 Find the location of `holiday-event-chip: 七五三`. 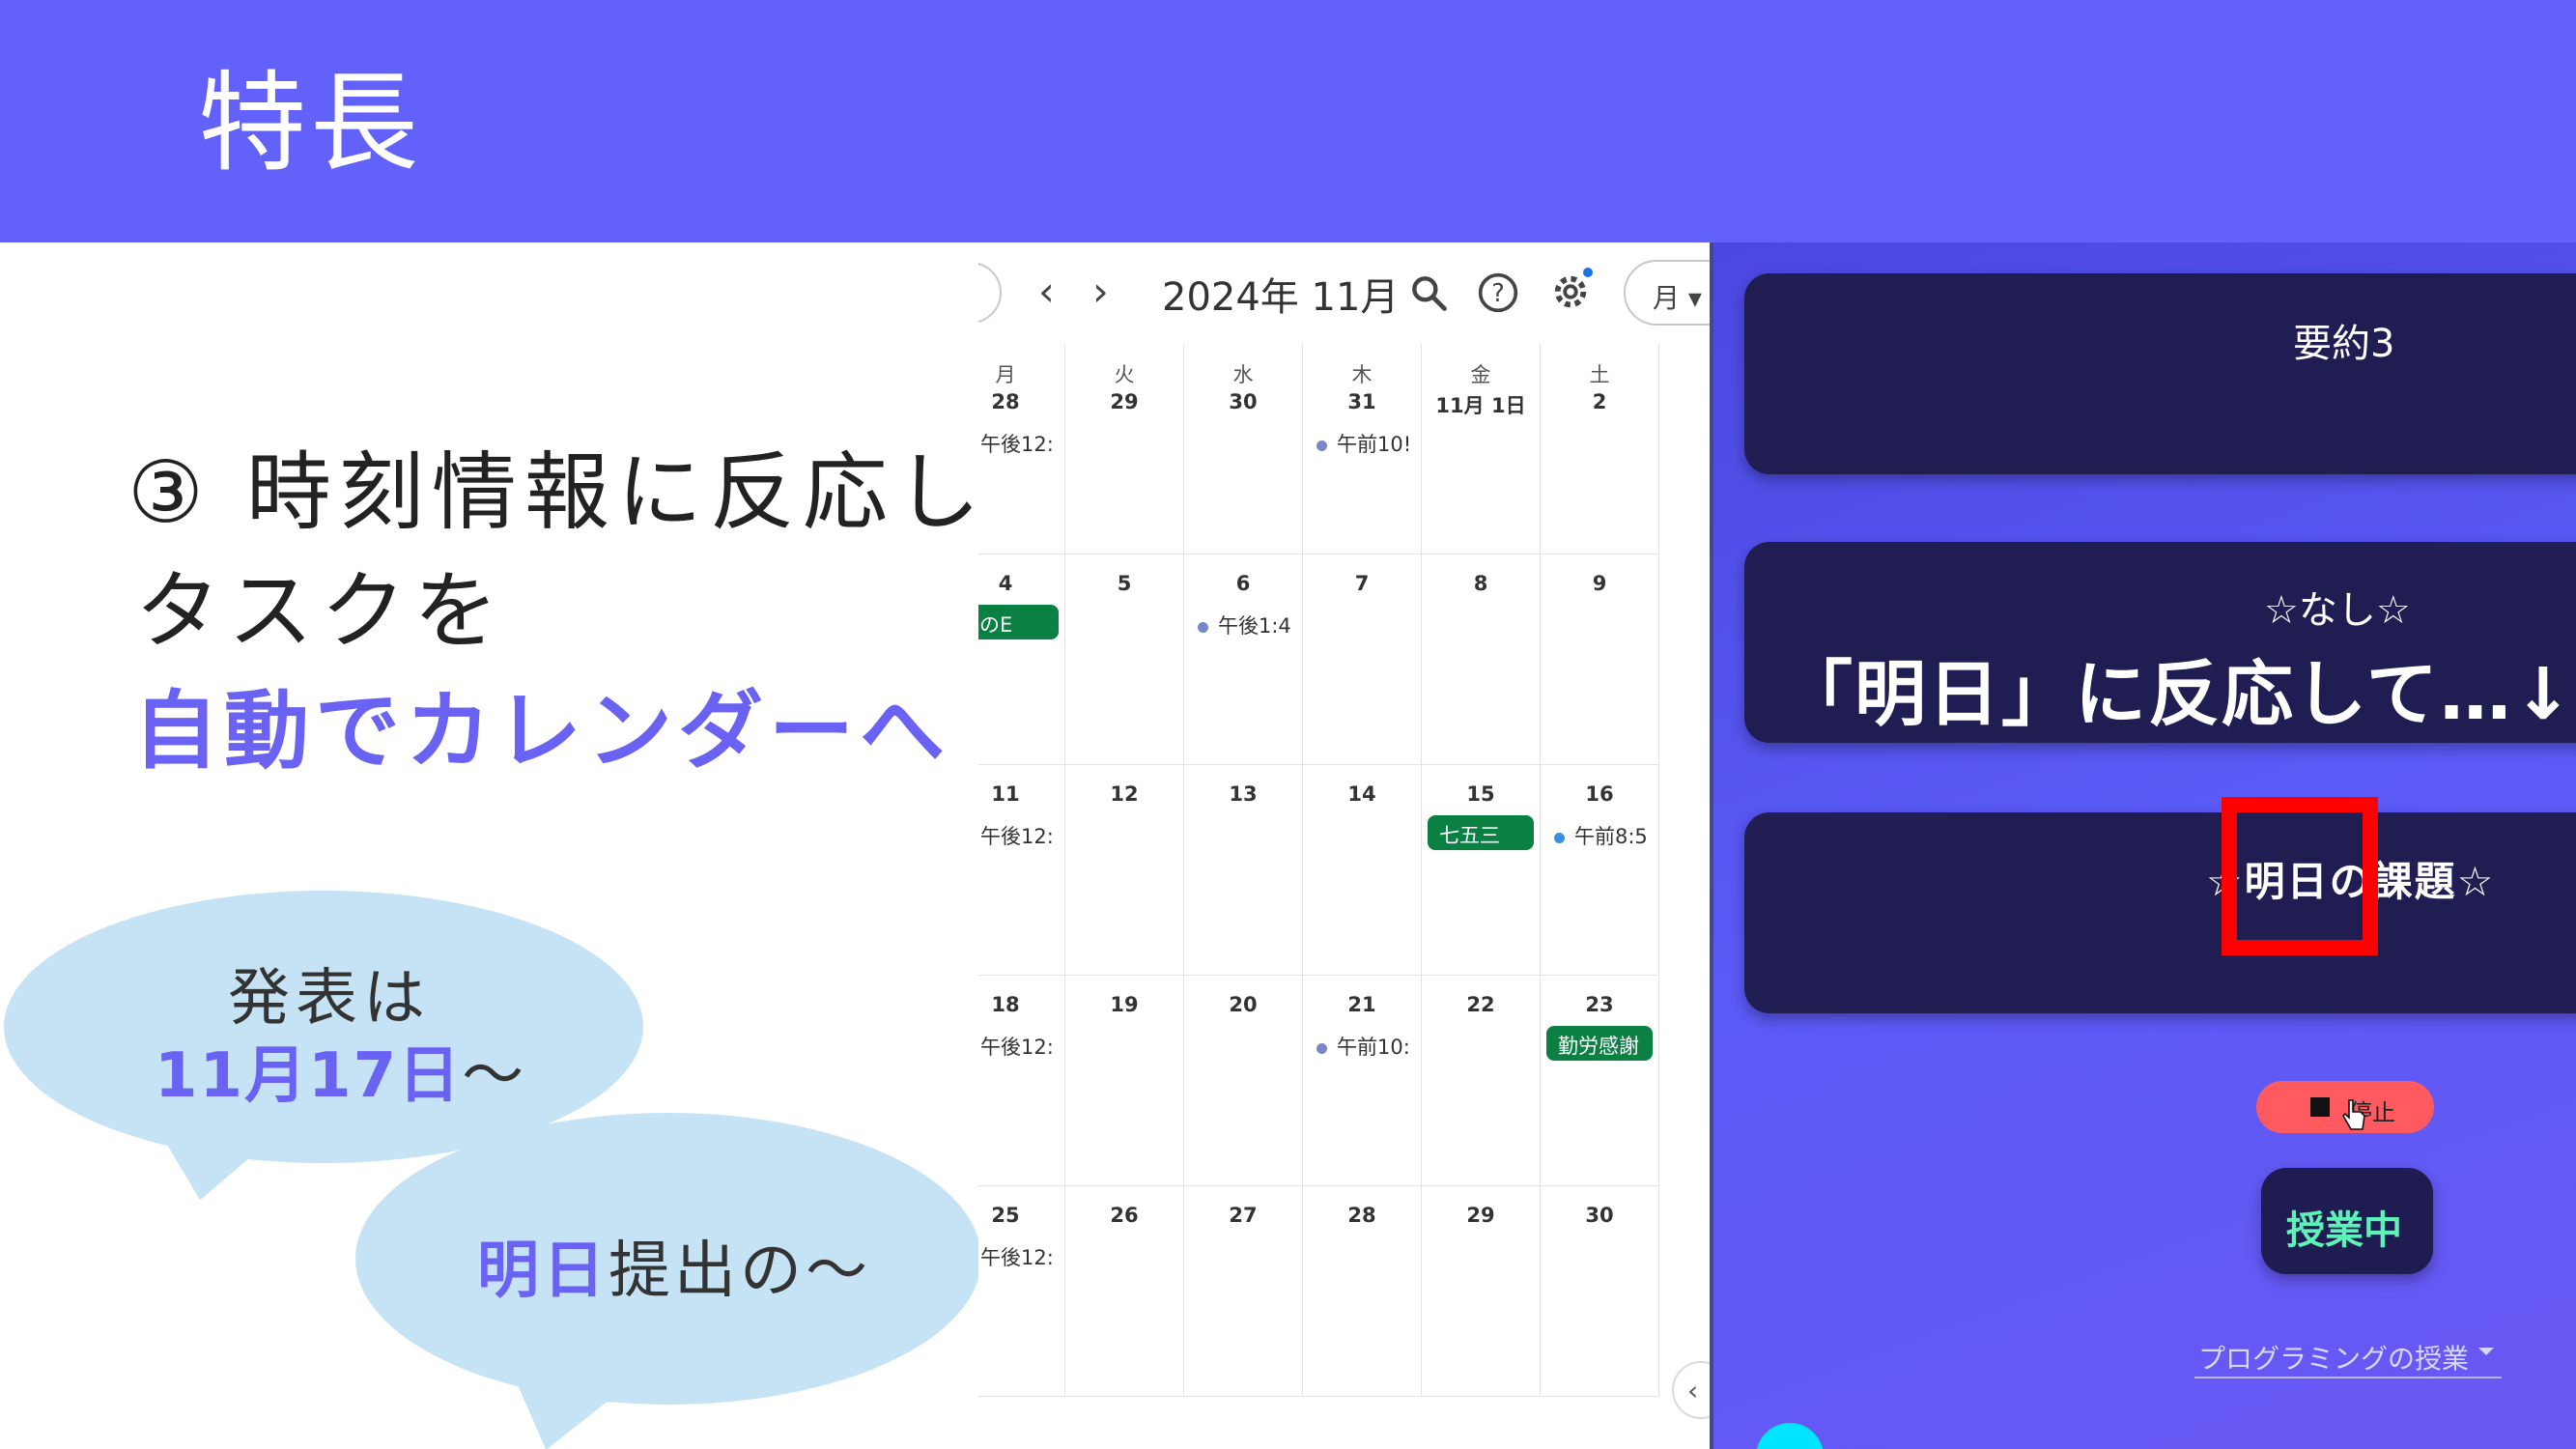

holiday-event-chip: 七五三 is located at coordinates (1481, 832).